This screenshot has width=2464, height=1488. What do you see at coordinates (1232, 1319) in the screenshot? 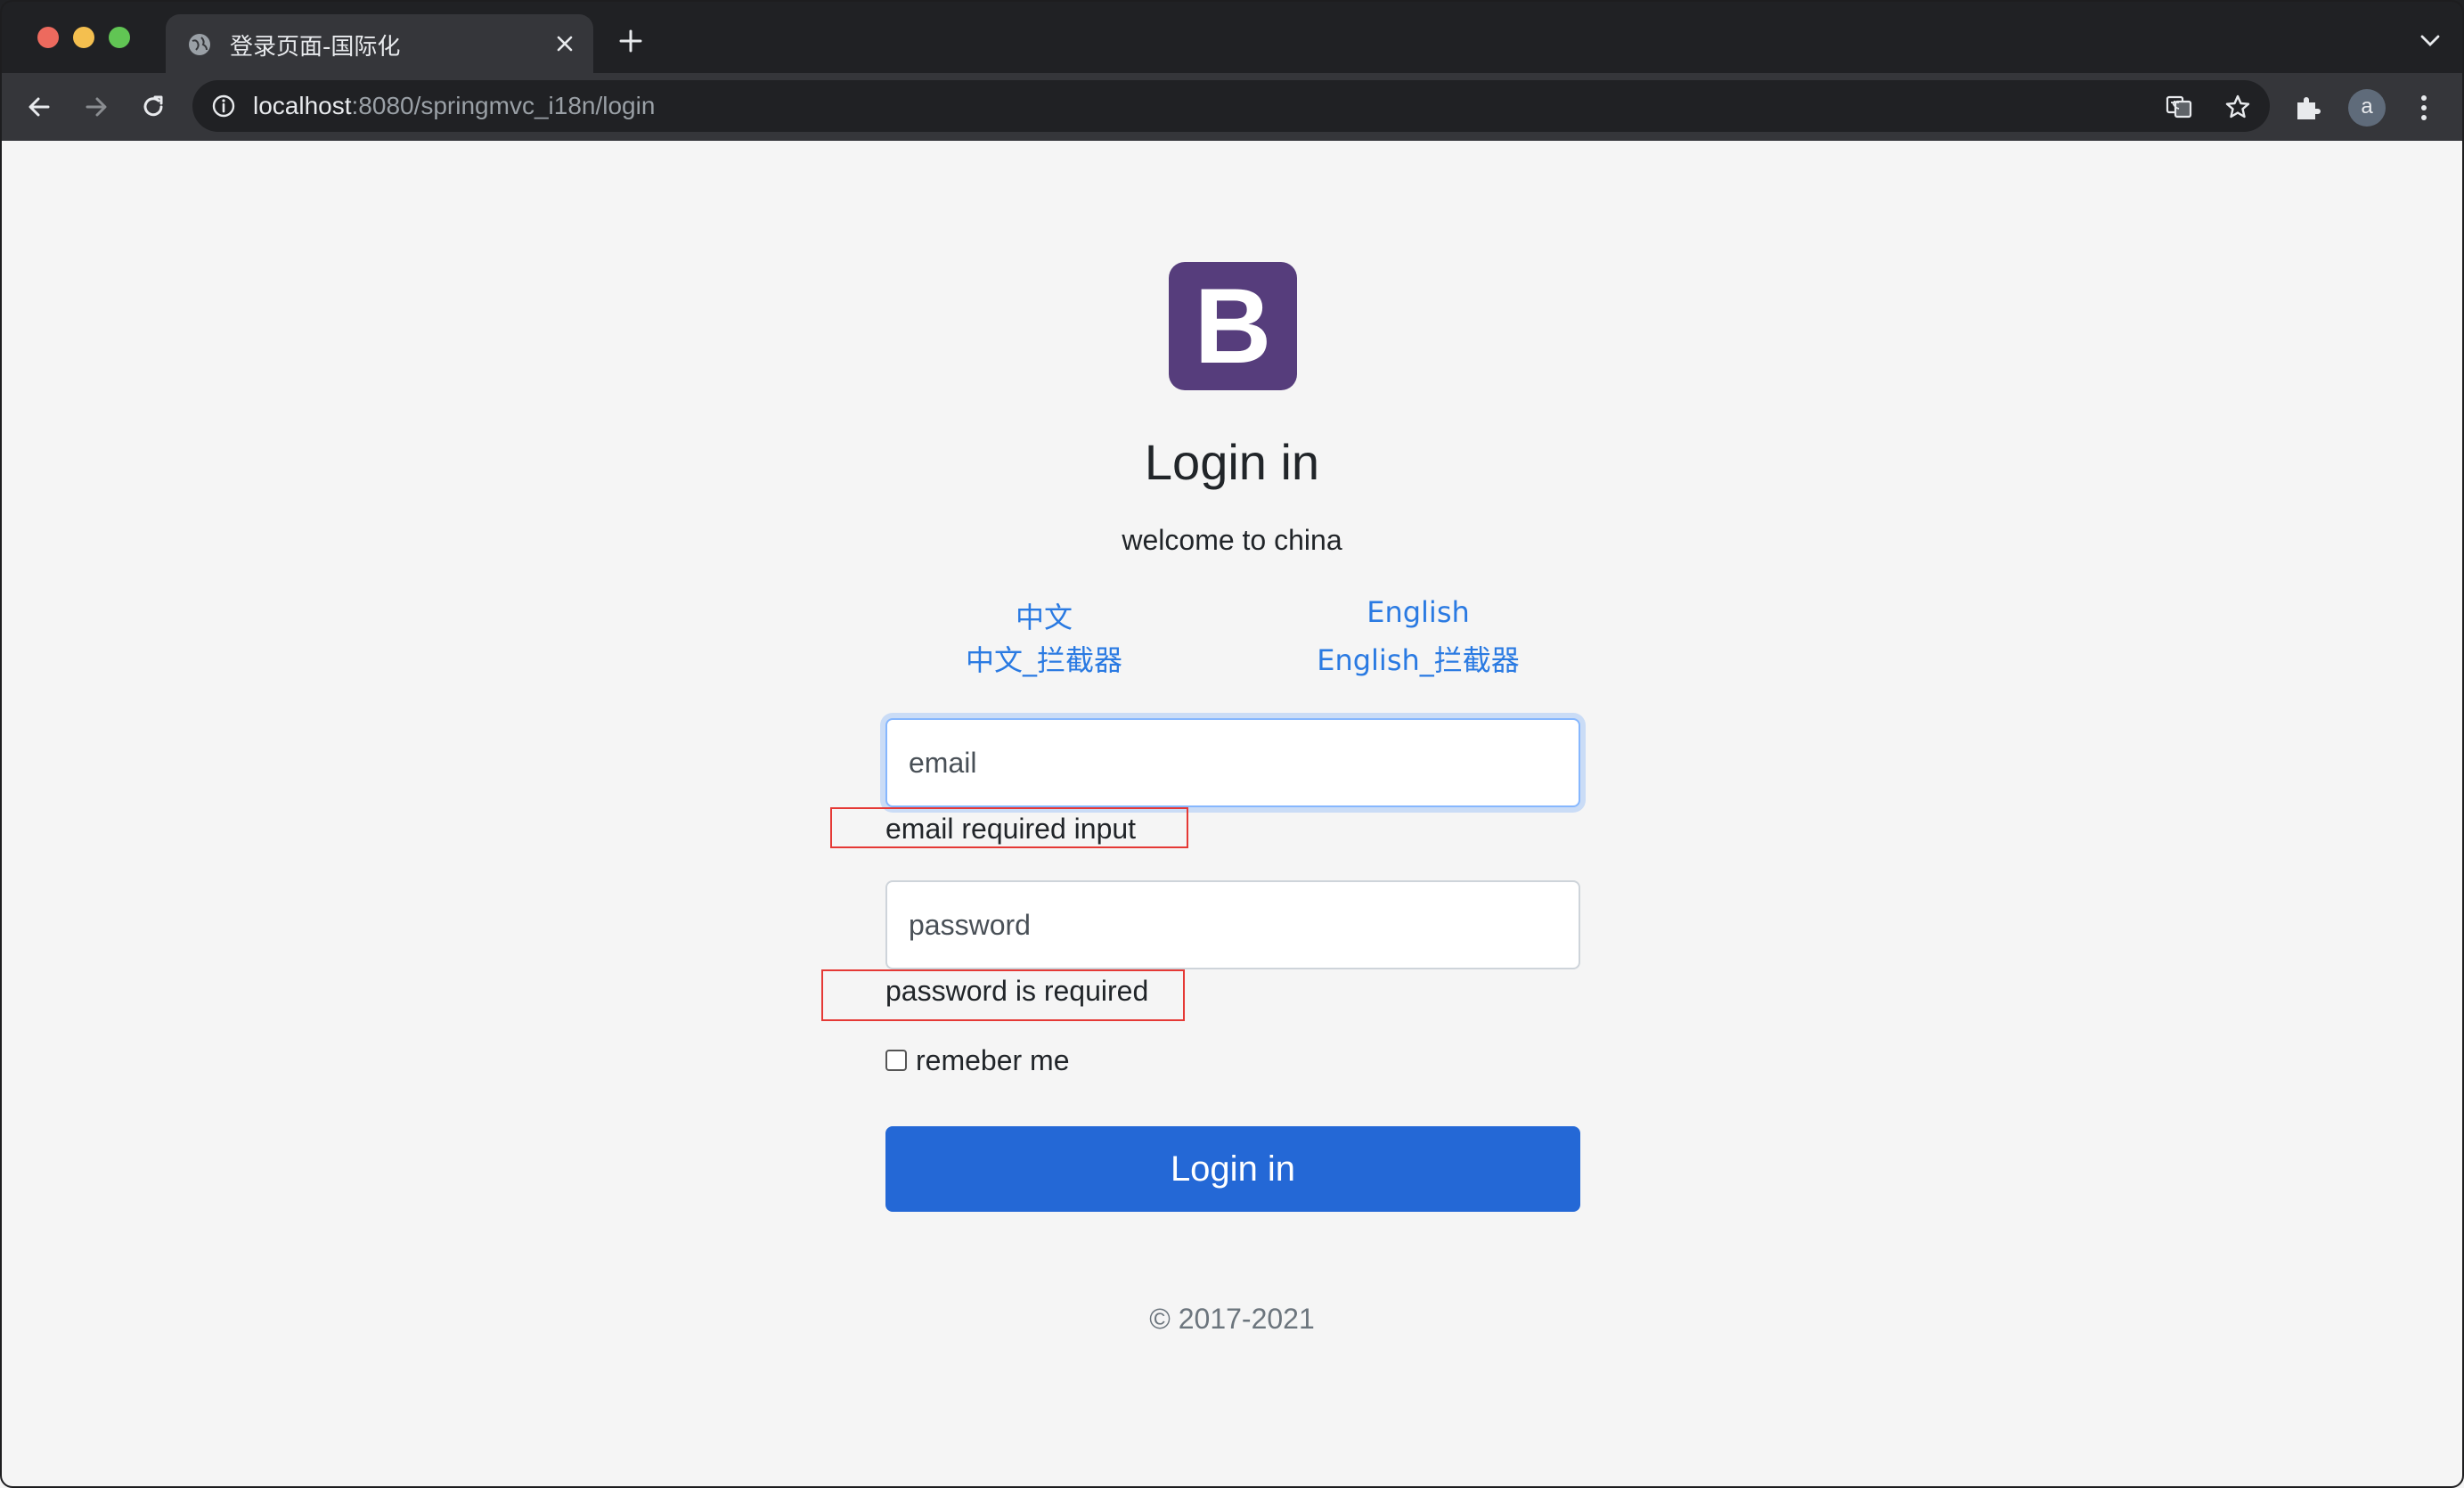
I see `copyright-text: © 2017-2021` at bounding box center [1232, 1319].